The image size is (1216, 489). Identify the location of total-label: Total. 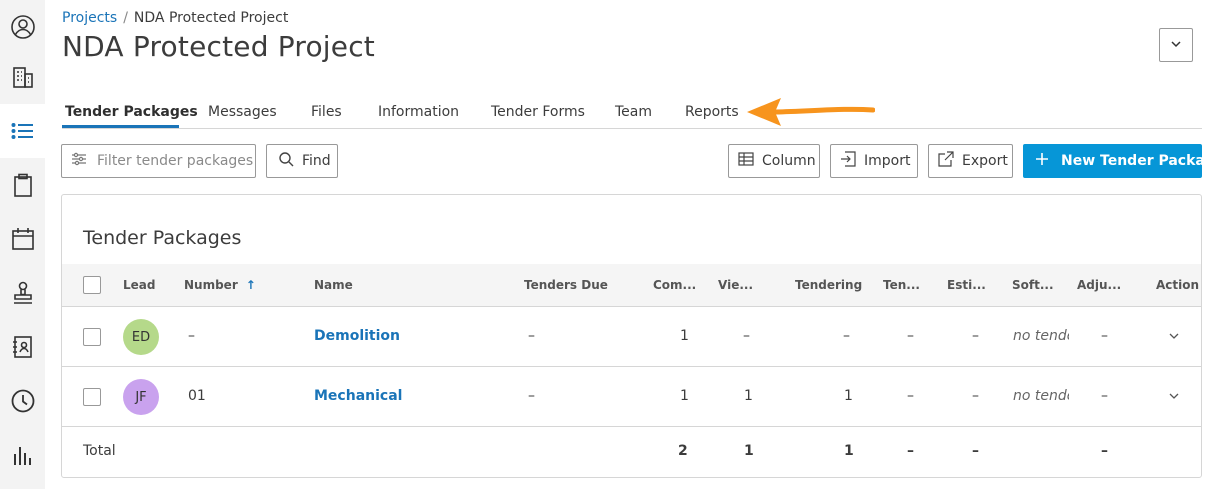
(99, 451).